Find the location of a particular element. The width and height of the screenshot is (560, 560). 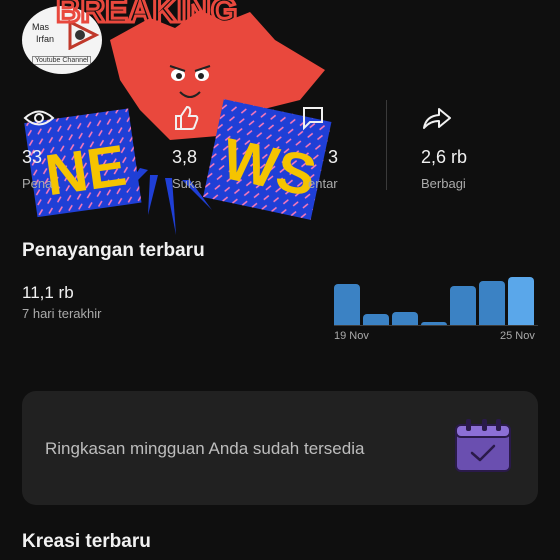

stat-views: 33 Pena is located at coordinates (82, 147).